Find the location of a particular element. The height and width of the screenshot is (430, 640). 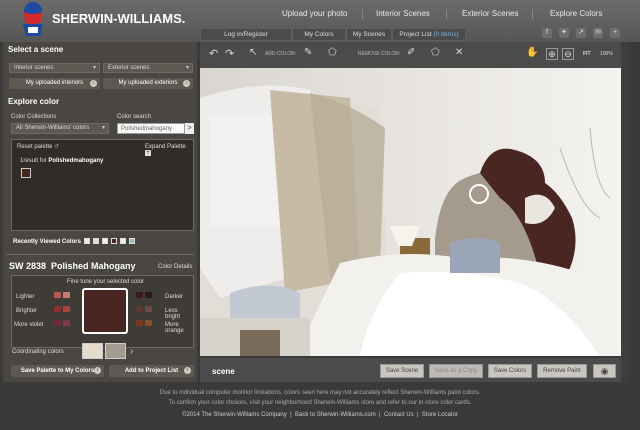

delete-icon: ✕ is located at coordinates (459, 52).